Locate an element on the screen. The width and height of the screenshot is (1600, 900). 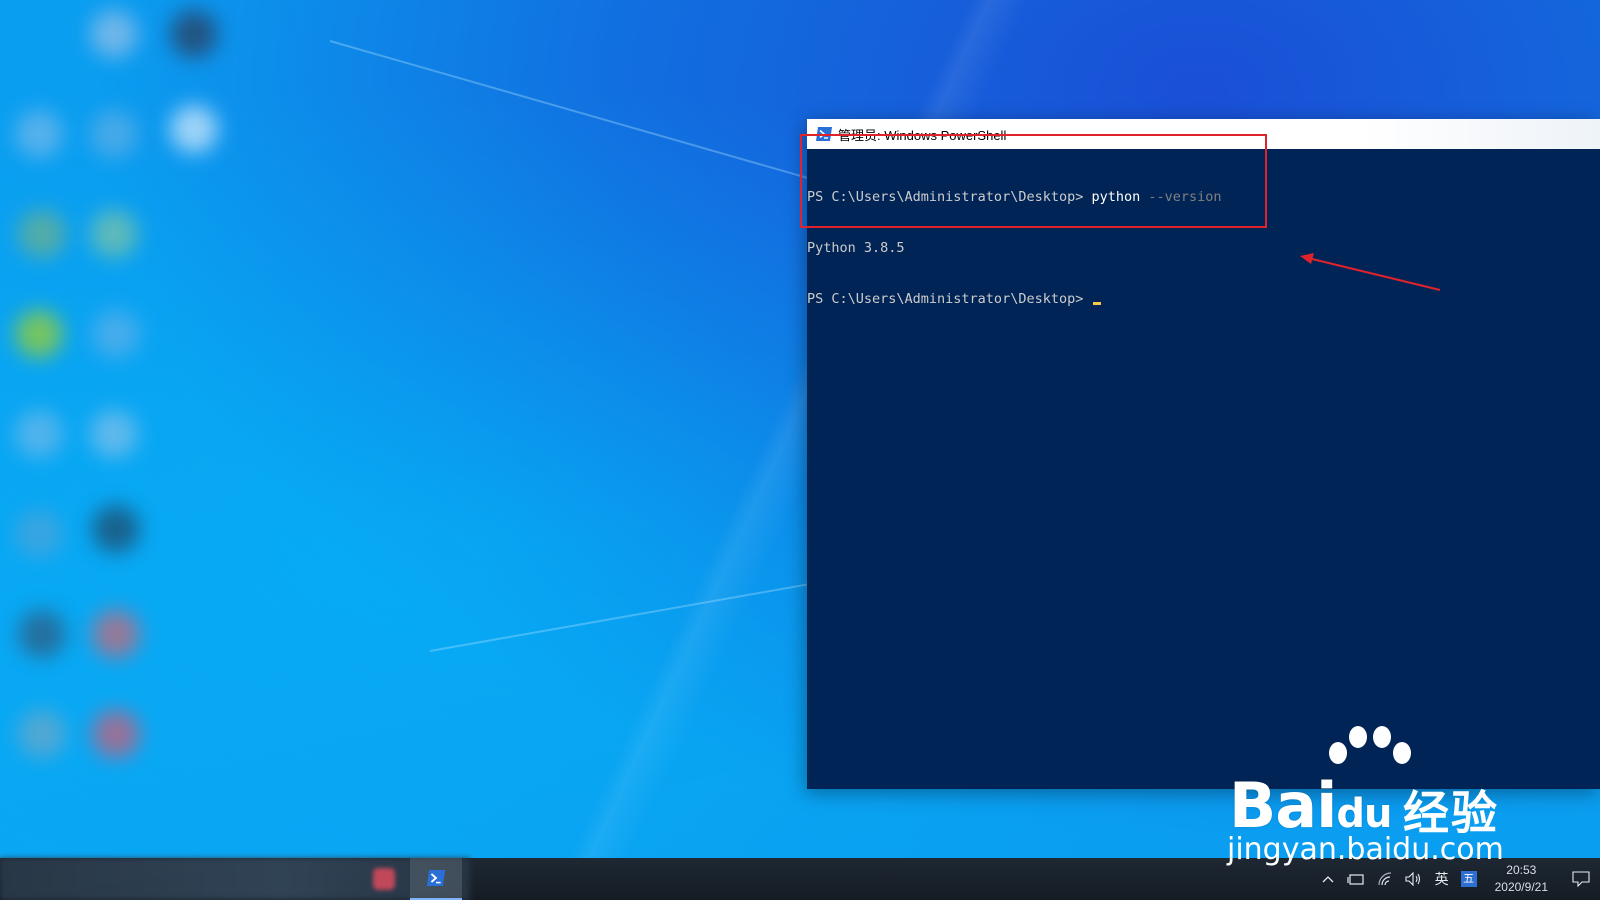
tablet-icon is located at coordinates (1356, 879).